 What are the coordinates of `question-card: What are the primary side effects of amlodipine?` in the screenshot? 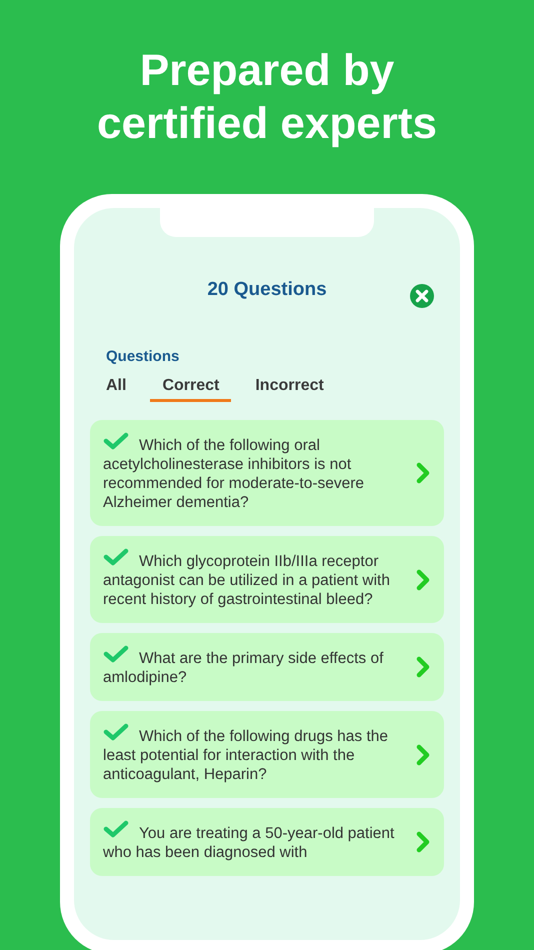 It's located at (267, 667).